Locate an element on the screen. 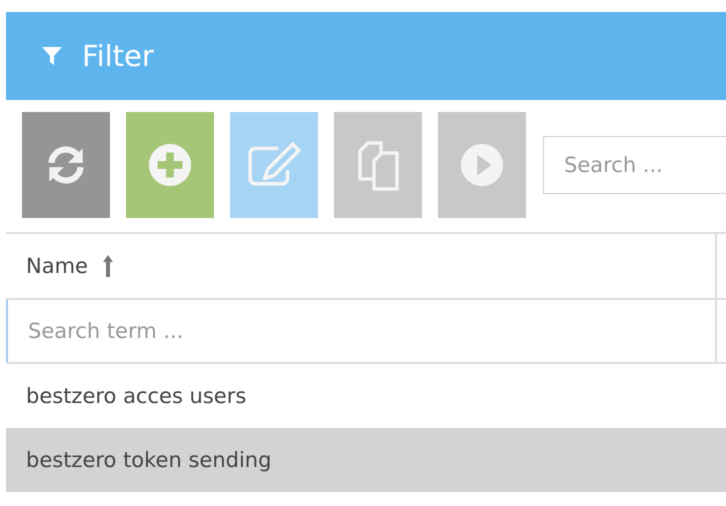 This screenshot has height=506, width=726. edit-icon is located at coordinates (274, 165).